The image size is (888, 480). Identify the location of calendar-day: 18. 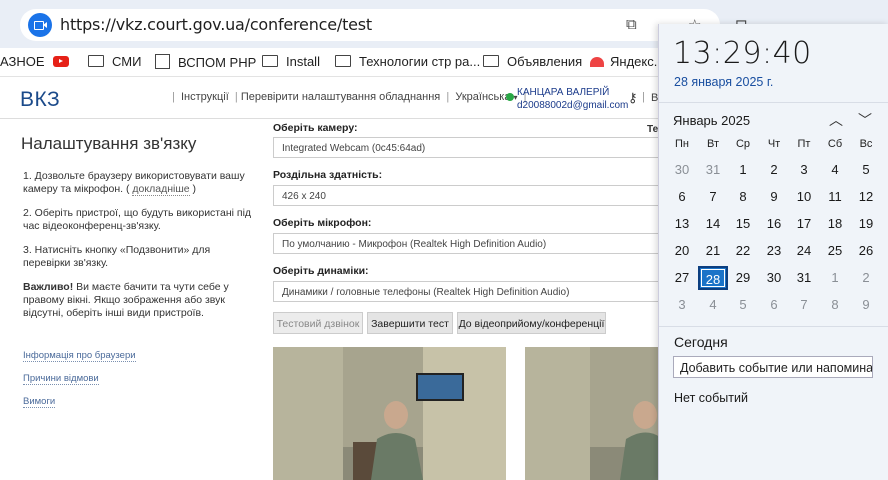
(835, 224).